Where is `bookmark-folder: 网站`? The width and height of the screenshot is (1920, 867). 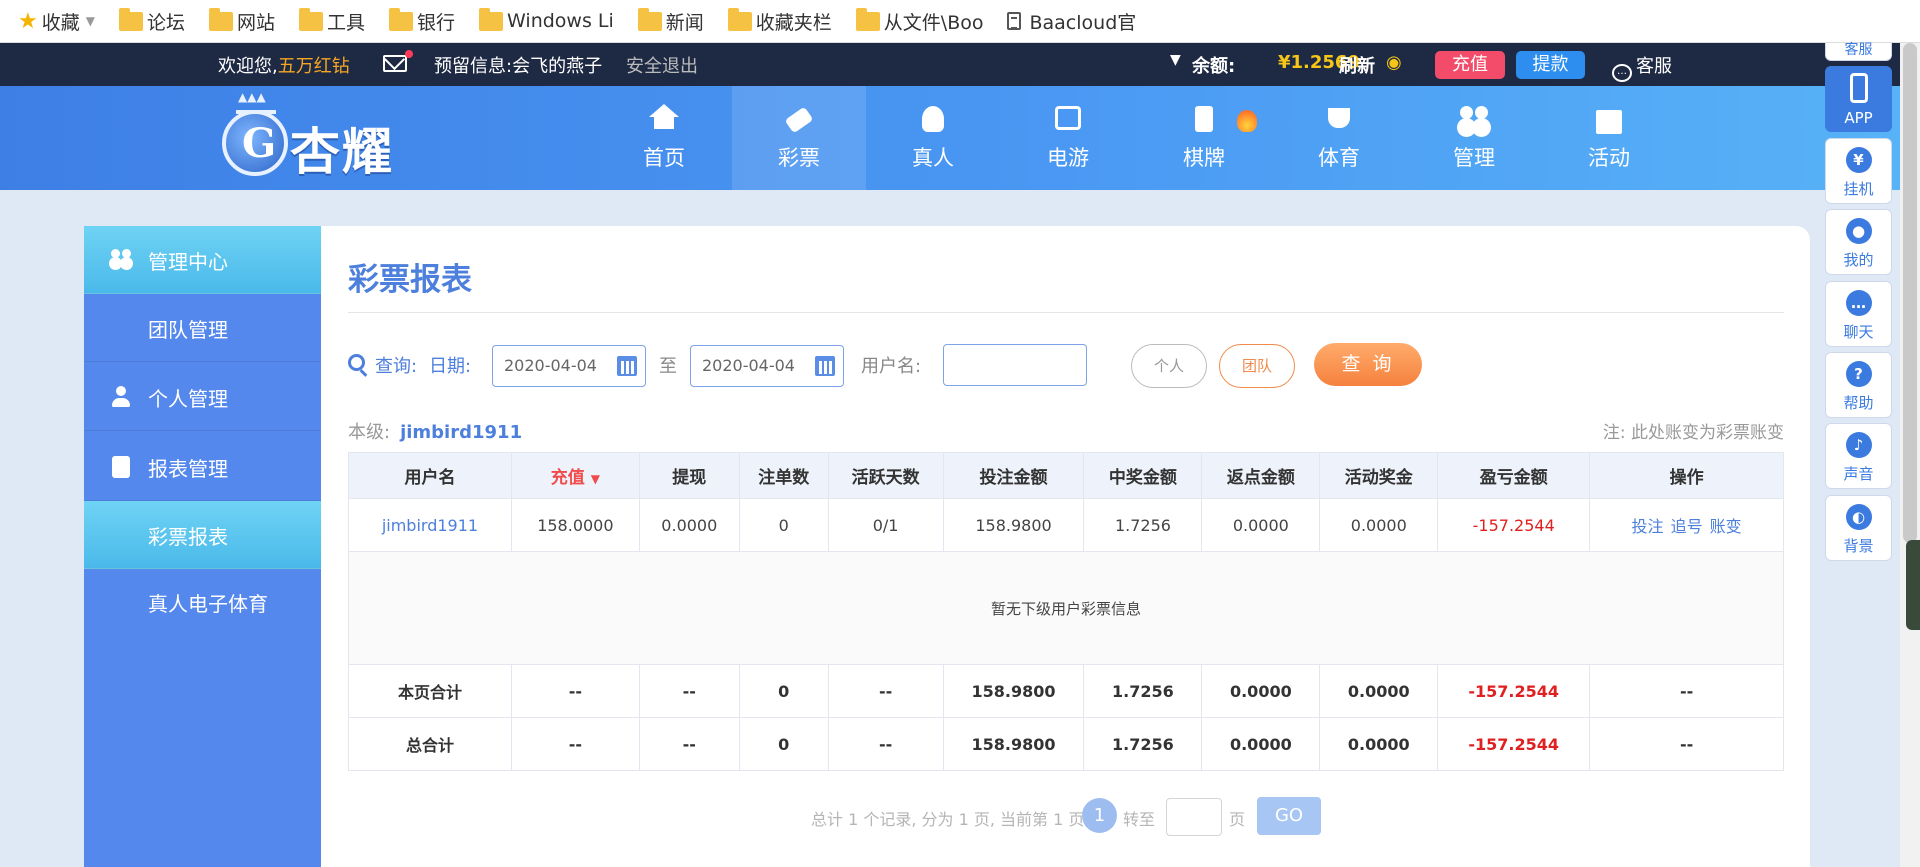 bookmark-folder: 网站 is located at coordinates (242, 21).